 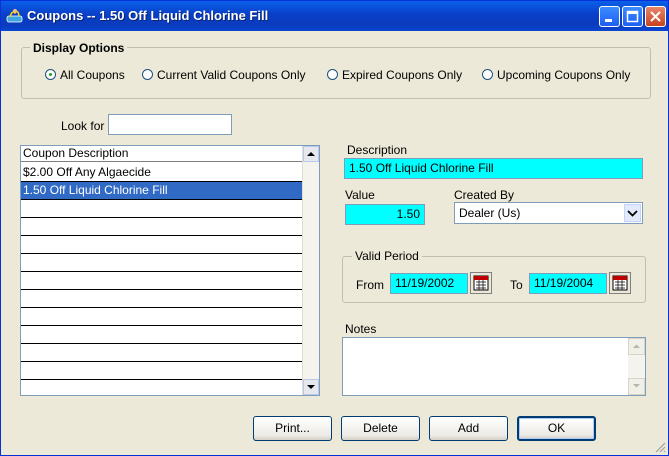 What do you see at coordinates (161, 154) in the screenshot?
I see `list-header-coupon-description: Coupon Description` at bounding box center [161, 154].